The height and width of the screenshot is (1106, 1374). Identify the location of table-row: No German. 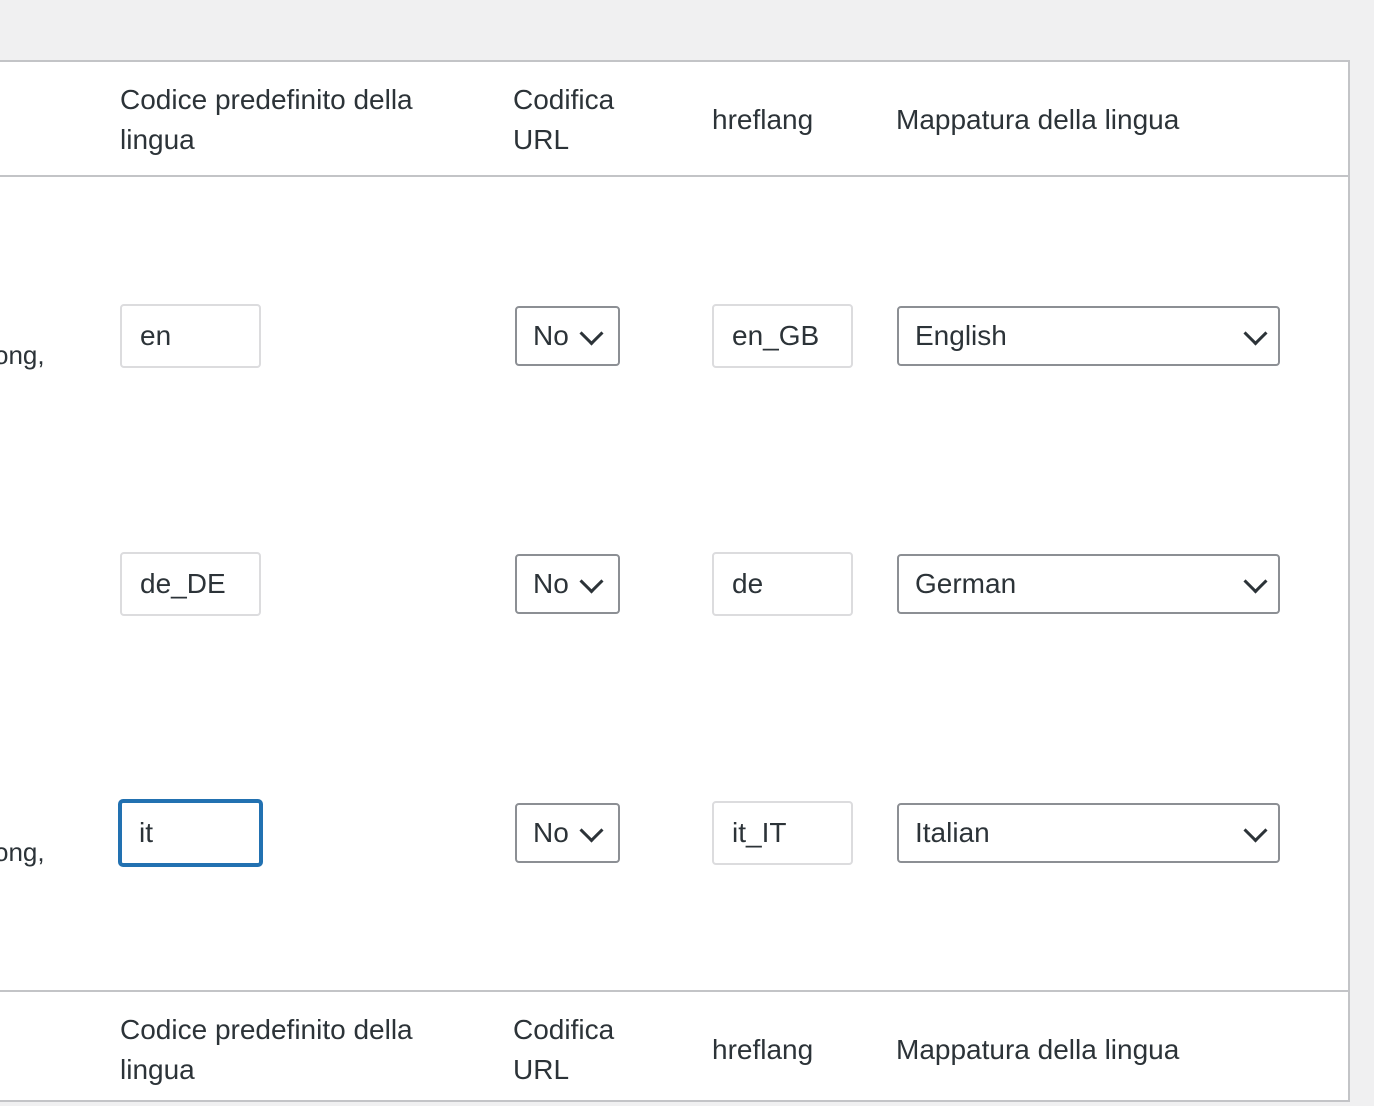
(674, 597).